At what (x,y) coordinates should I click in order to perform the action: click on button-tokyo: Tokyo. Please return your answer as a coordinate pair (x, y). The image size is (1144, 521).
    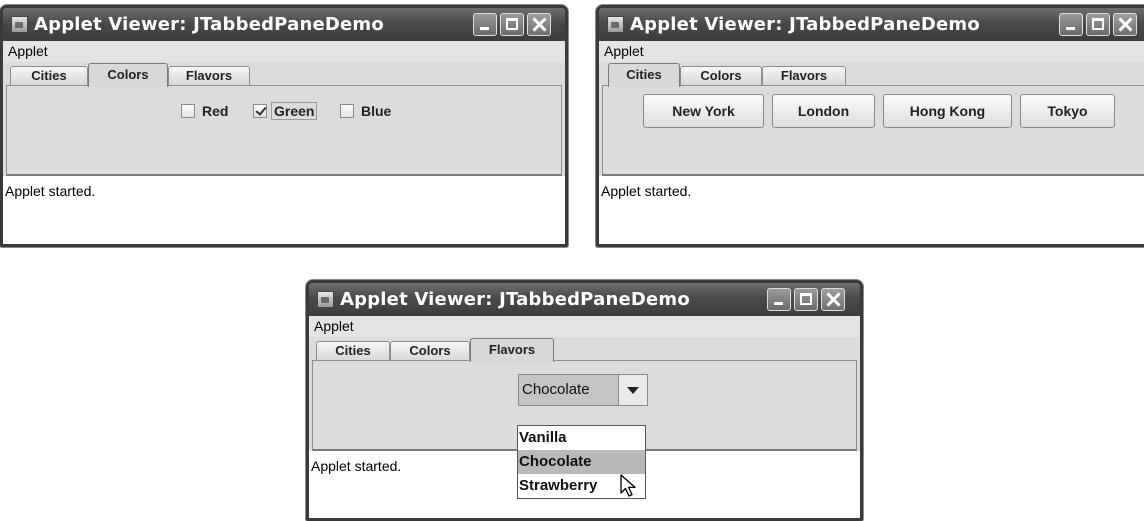
    Looking at the image, I should click on (1067, 111).